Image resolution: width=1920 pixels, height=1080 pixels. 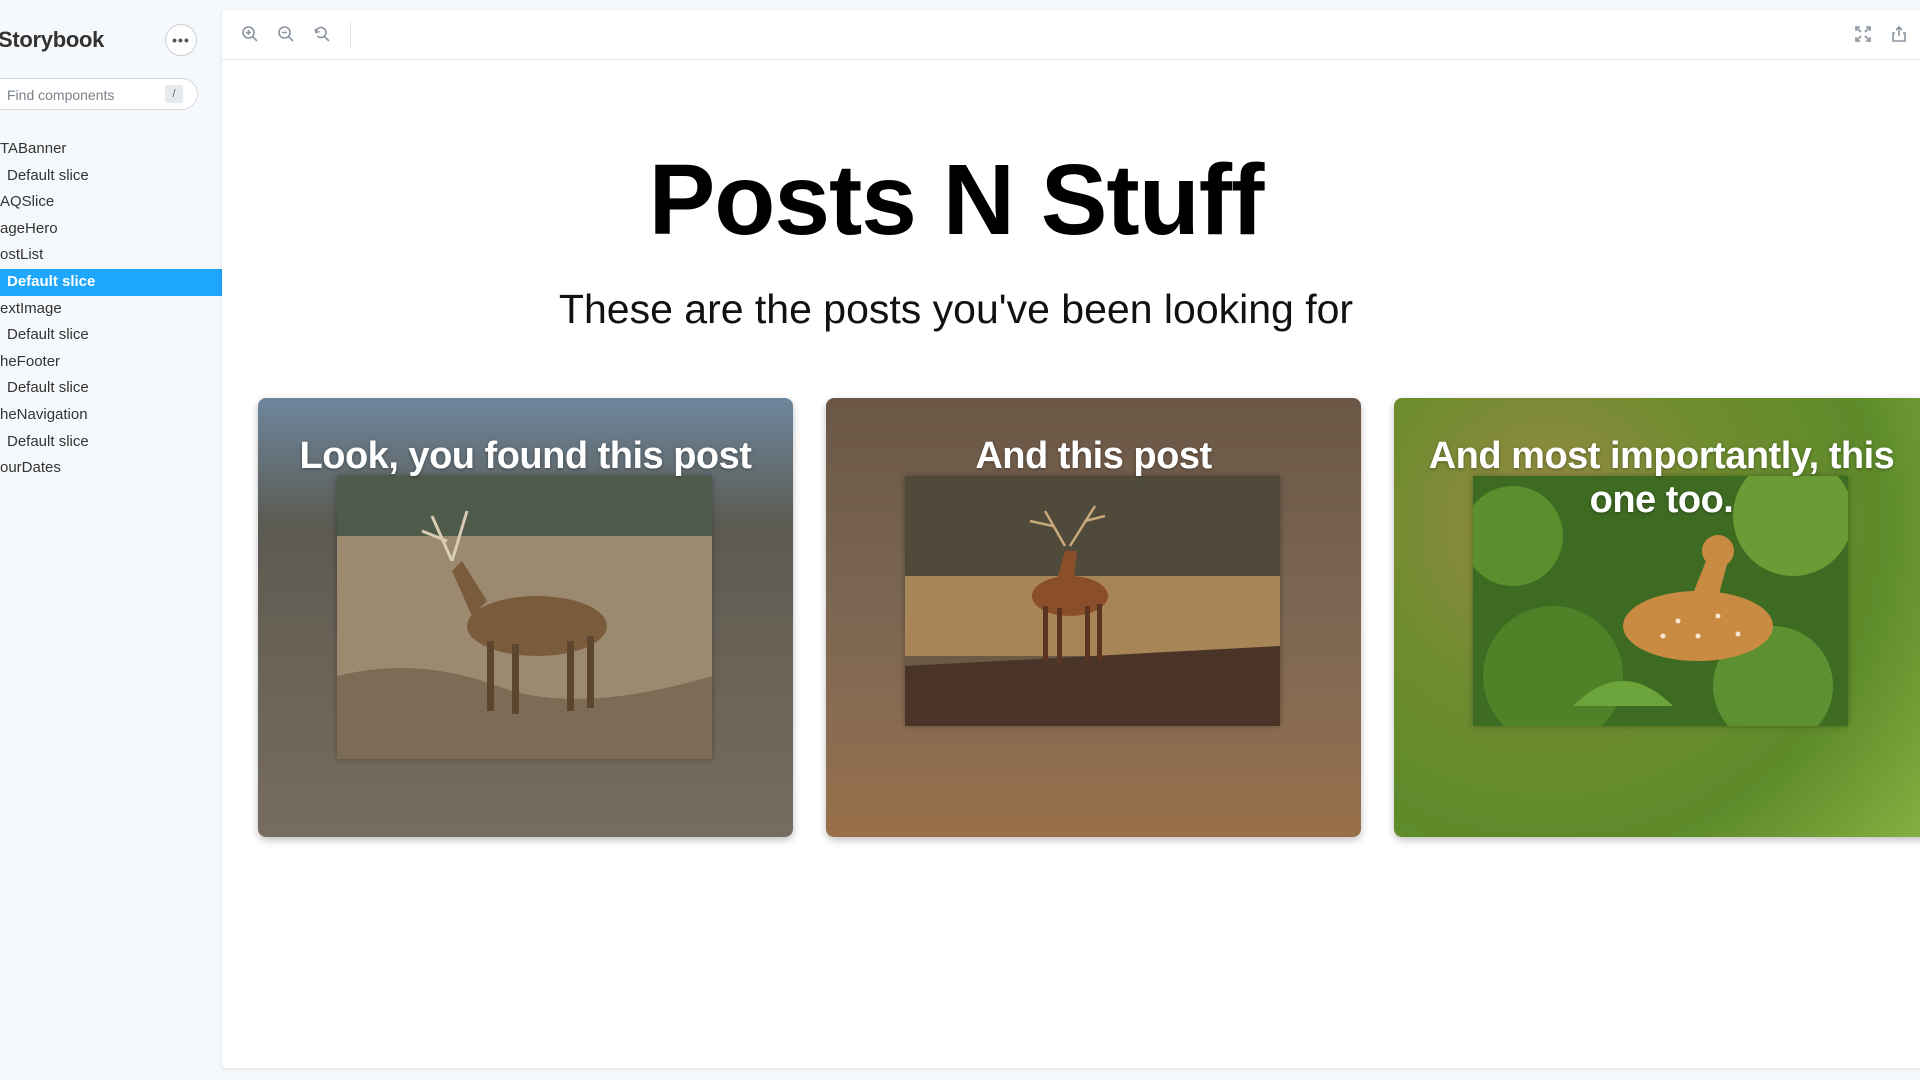 I want to click on sidebar-item-component: AQSlice, so click(x=111, y=202).